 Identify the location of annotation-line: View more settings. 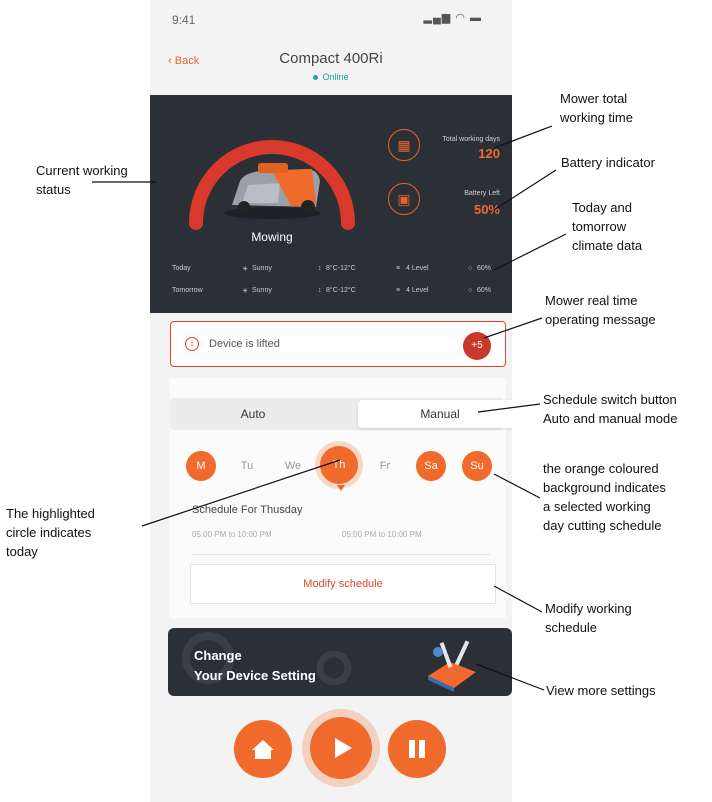
(601, 690).